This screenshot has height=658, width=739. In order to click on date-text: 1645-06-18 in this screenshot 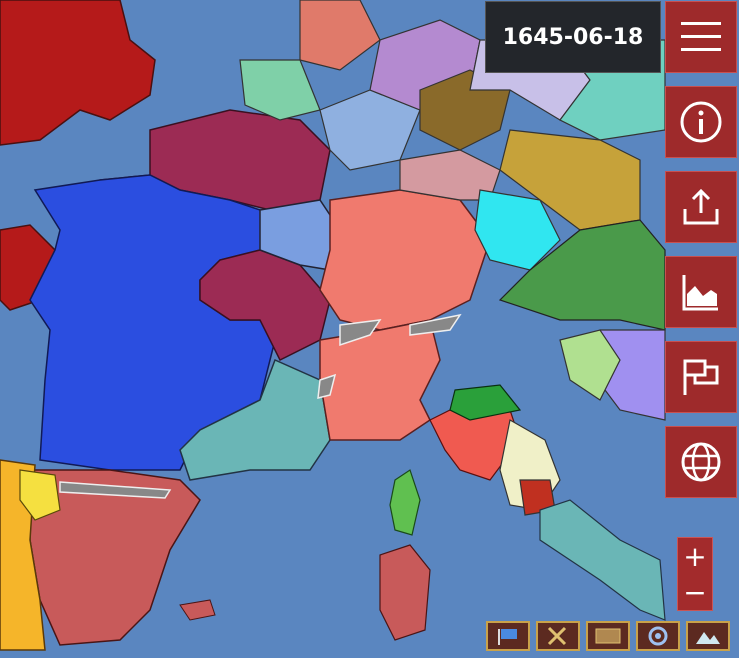, I will do `click(573, 37)`.